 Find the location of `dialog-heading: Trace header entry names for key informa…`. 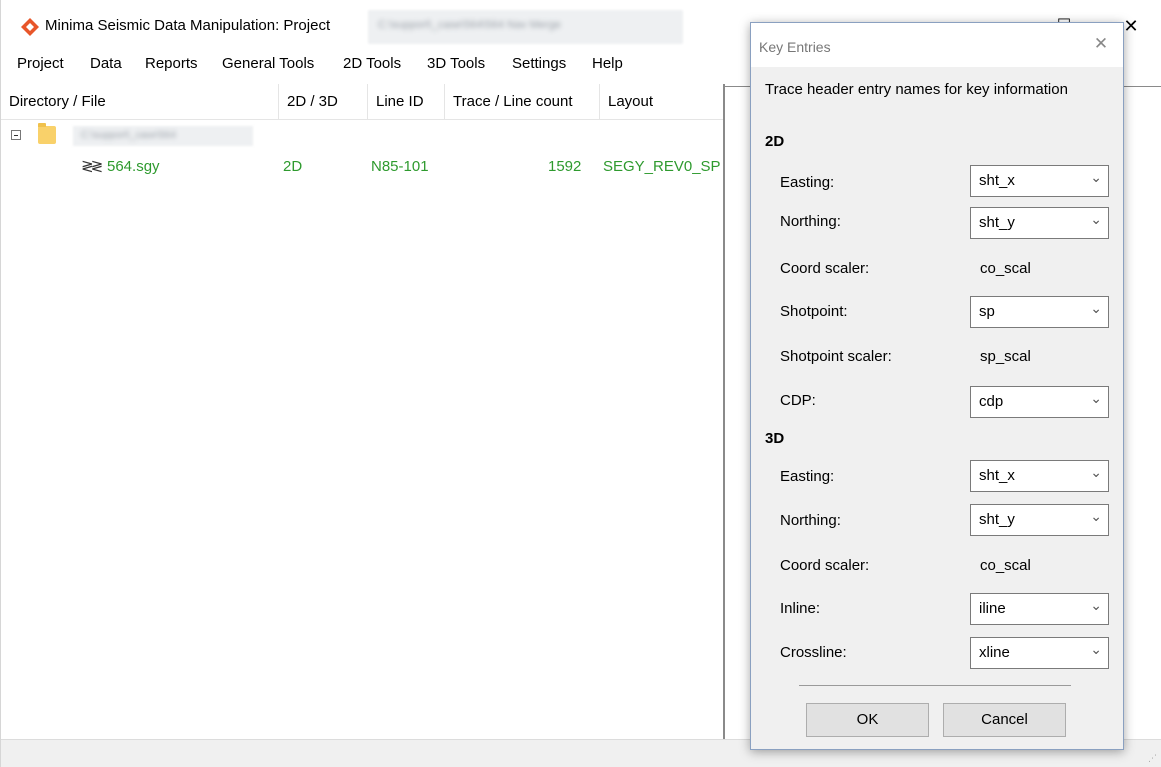

dialog-heading: Trace header entry names for key informa… is located at coordinates (916, 89).